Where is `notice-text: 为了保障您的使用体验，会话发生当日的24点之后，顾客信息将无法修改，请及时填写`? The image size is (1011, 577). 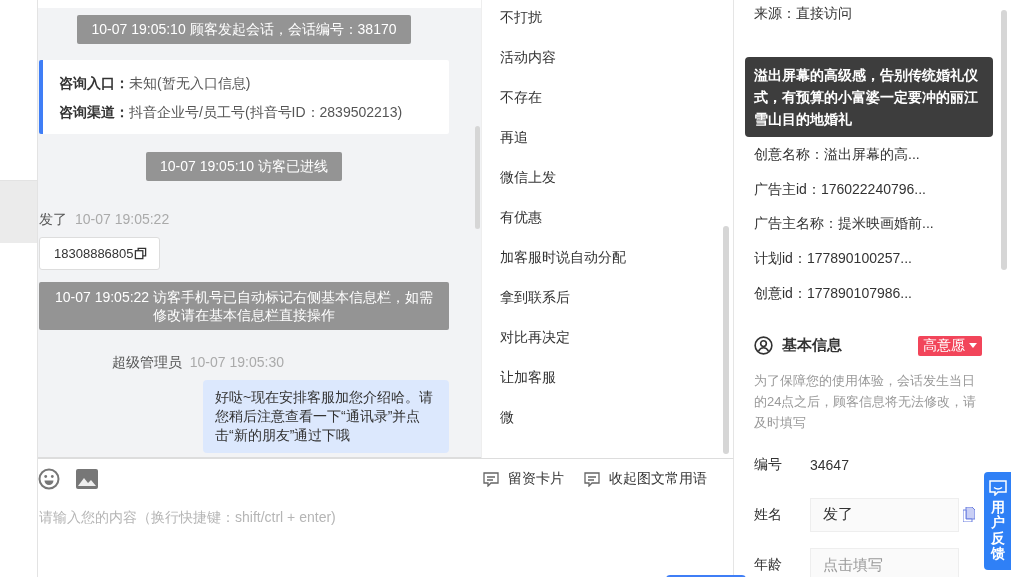 notice-text: 为了保障您的使用体验，会话发生当日的24点之后，顾客信息将无法修改，请及时填写 is located at coordinates (866, 401).